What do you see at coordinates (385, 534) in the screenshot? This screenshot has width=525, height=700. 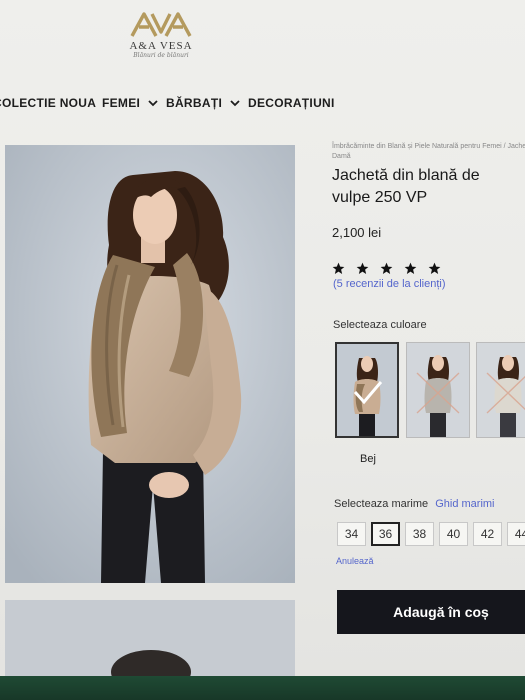 I see `size-option-36: 36` at bounding box center [385, 534].